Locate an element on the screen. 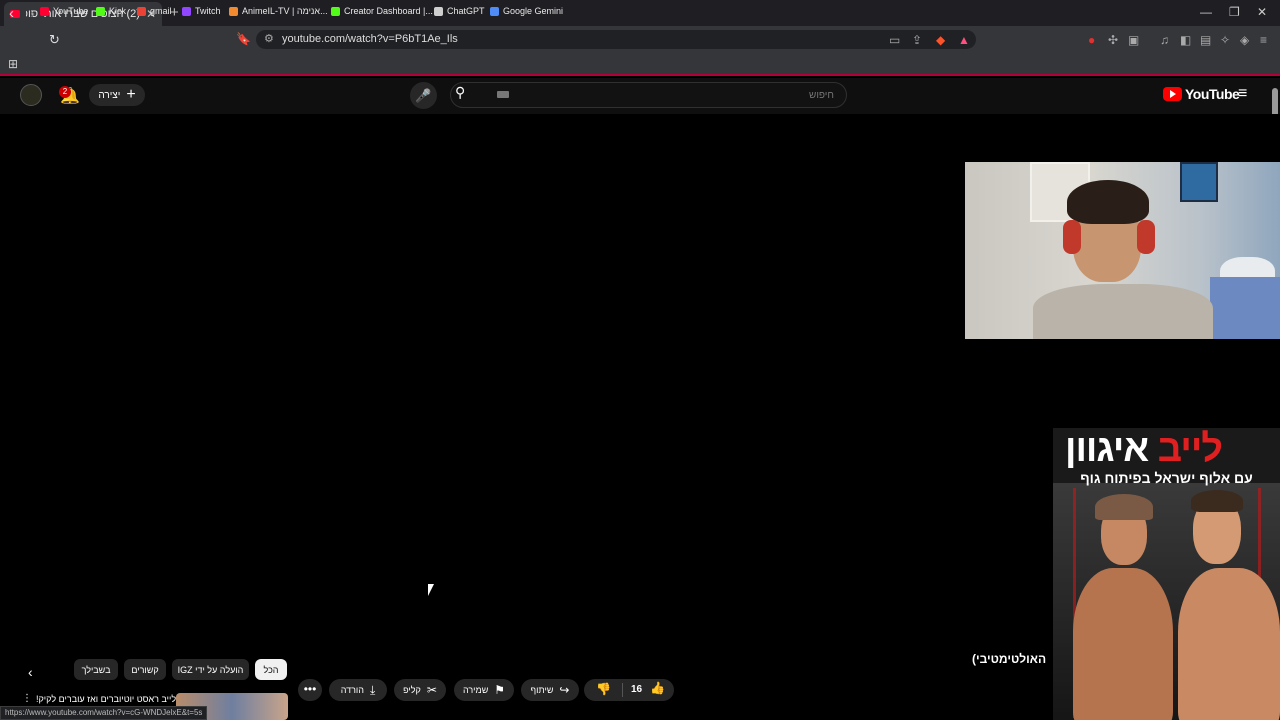  keyboard-icon is located at coordinates (503, 94).